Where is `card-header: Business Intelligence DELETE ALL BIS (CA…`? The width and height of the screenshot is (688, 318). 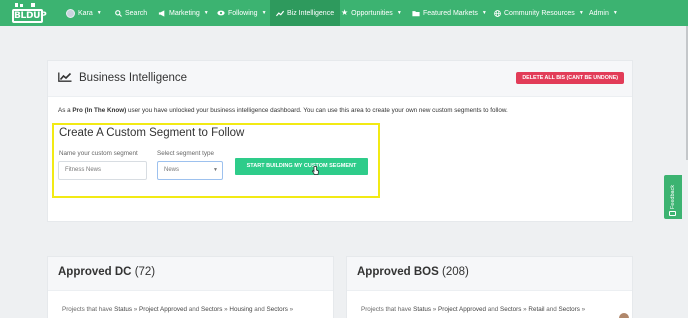 card-header: Business Intelligence DELETE ALL BIS (CA… is located at coordinates (340, 79).